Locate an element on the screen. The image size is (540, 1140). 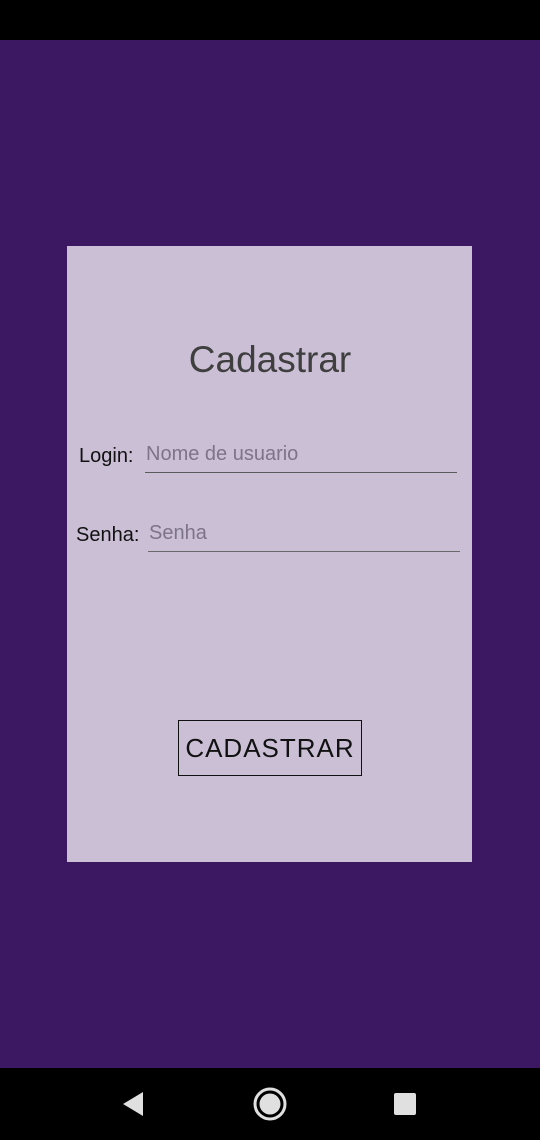
nav-back-button is located at coordinates (133, 1104).